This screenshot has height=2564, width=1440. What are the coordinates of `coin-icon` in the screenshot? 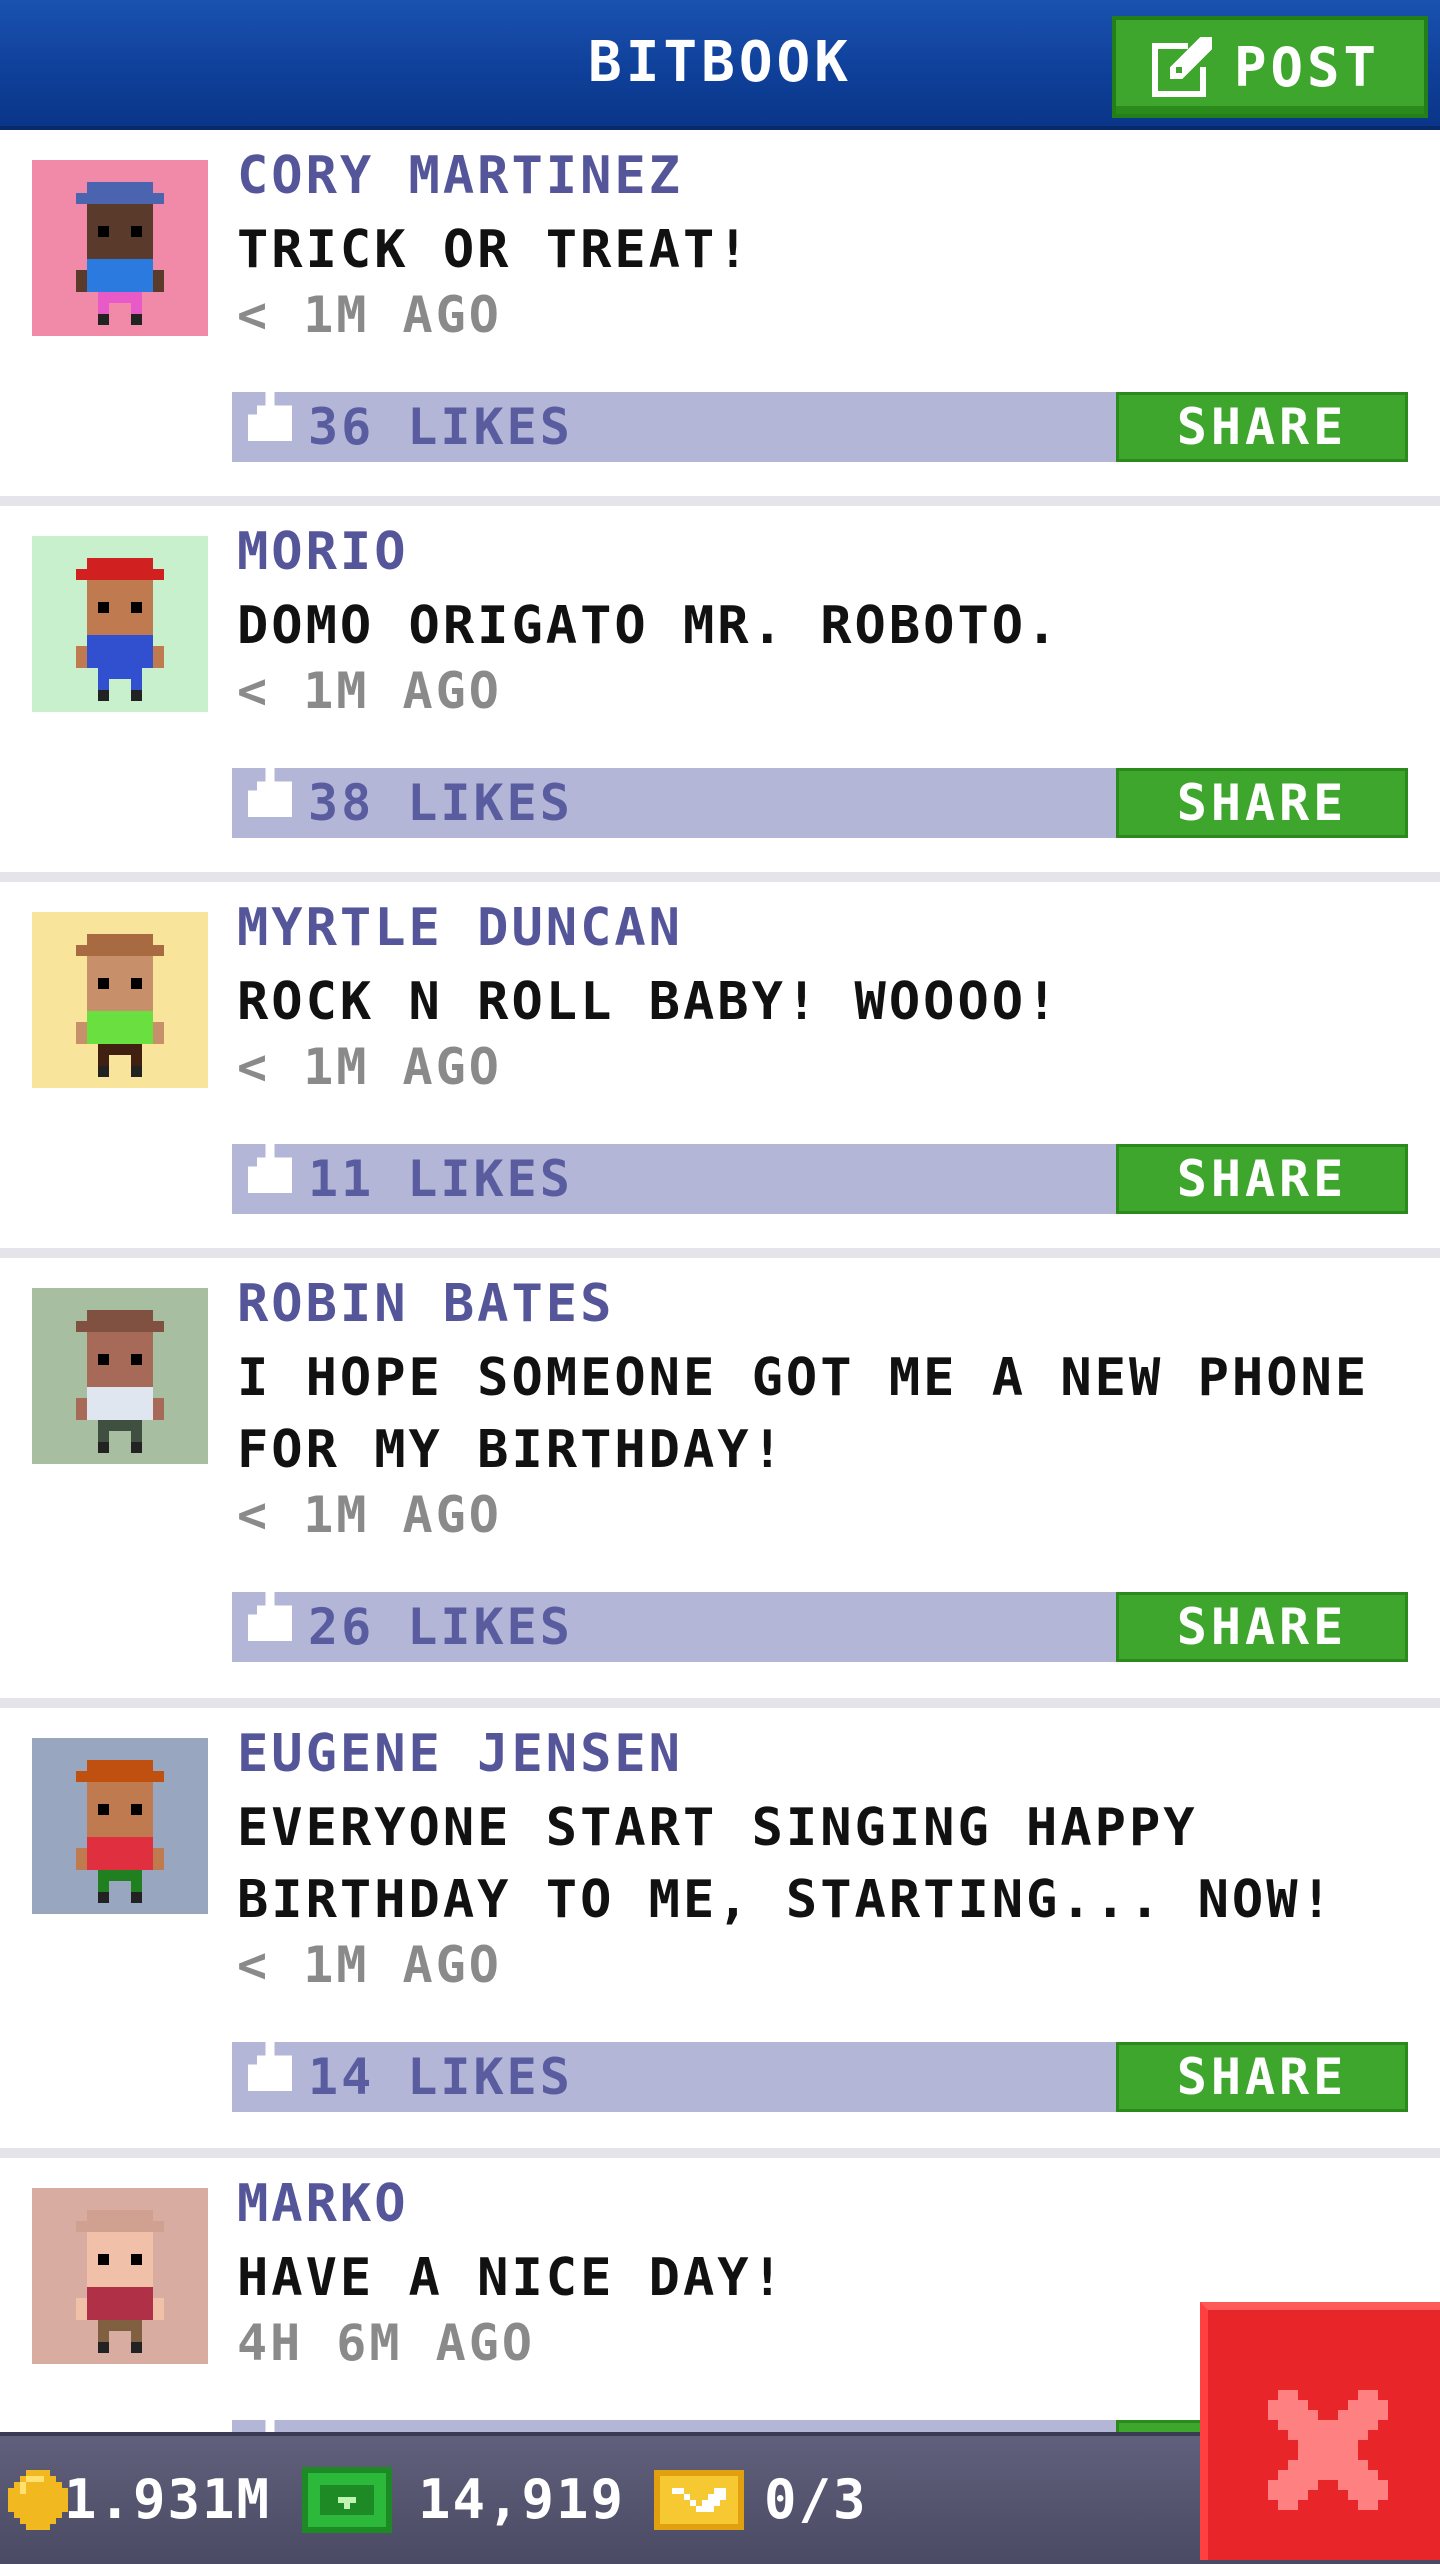 It's located at (38, 2500).